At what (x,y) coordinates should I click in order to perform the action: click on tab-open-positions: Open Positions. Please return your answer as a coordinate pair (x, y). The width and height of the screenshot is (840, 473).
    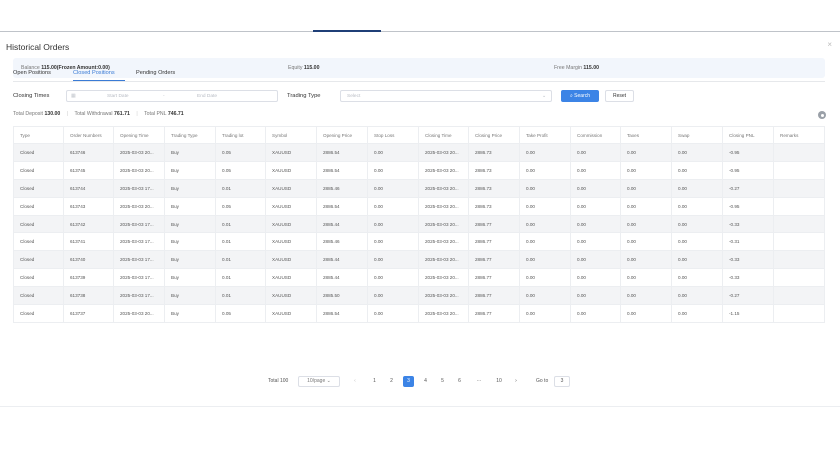
    Looking at the image, I should click on (32, 73).